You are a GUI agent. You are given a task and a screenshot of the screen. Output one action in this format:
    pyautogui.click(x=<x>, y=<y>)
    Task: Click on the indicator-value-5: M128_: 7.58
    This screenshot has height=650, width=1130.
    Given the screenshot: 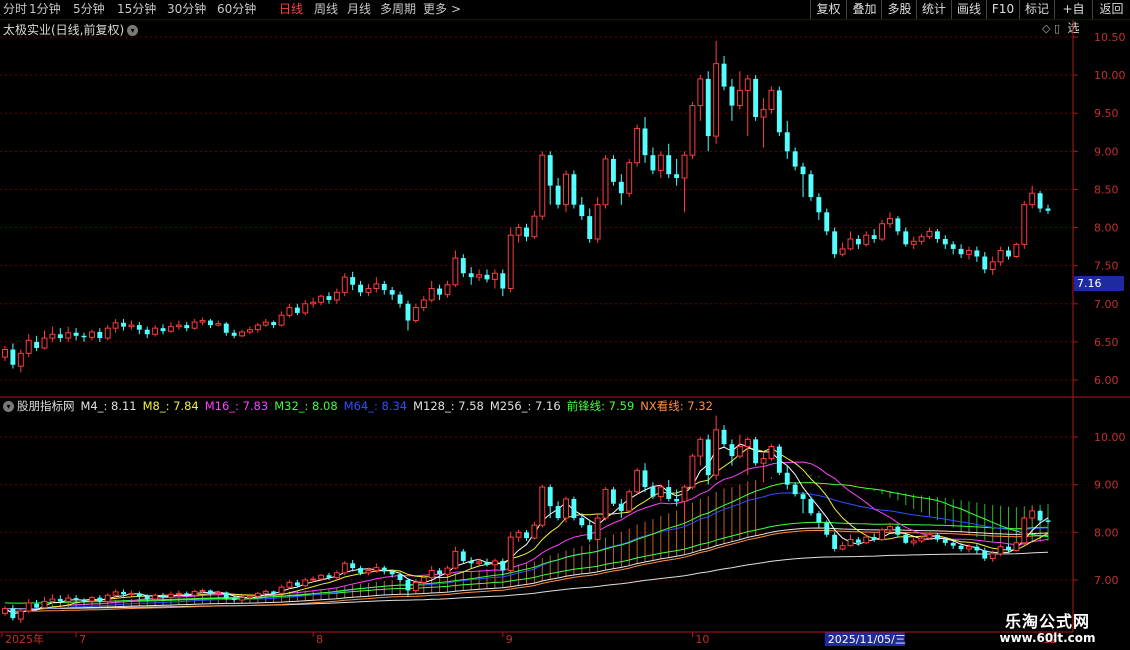 What is the action you would take?
    pyautogui.click(x=448, y=406)
    